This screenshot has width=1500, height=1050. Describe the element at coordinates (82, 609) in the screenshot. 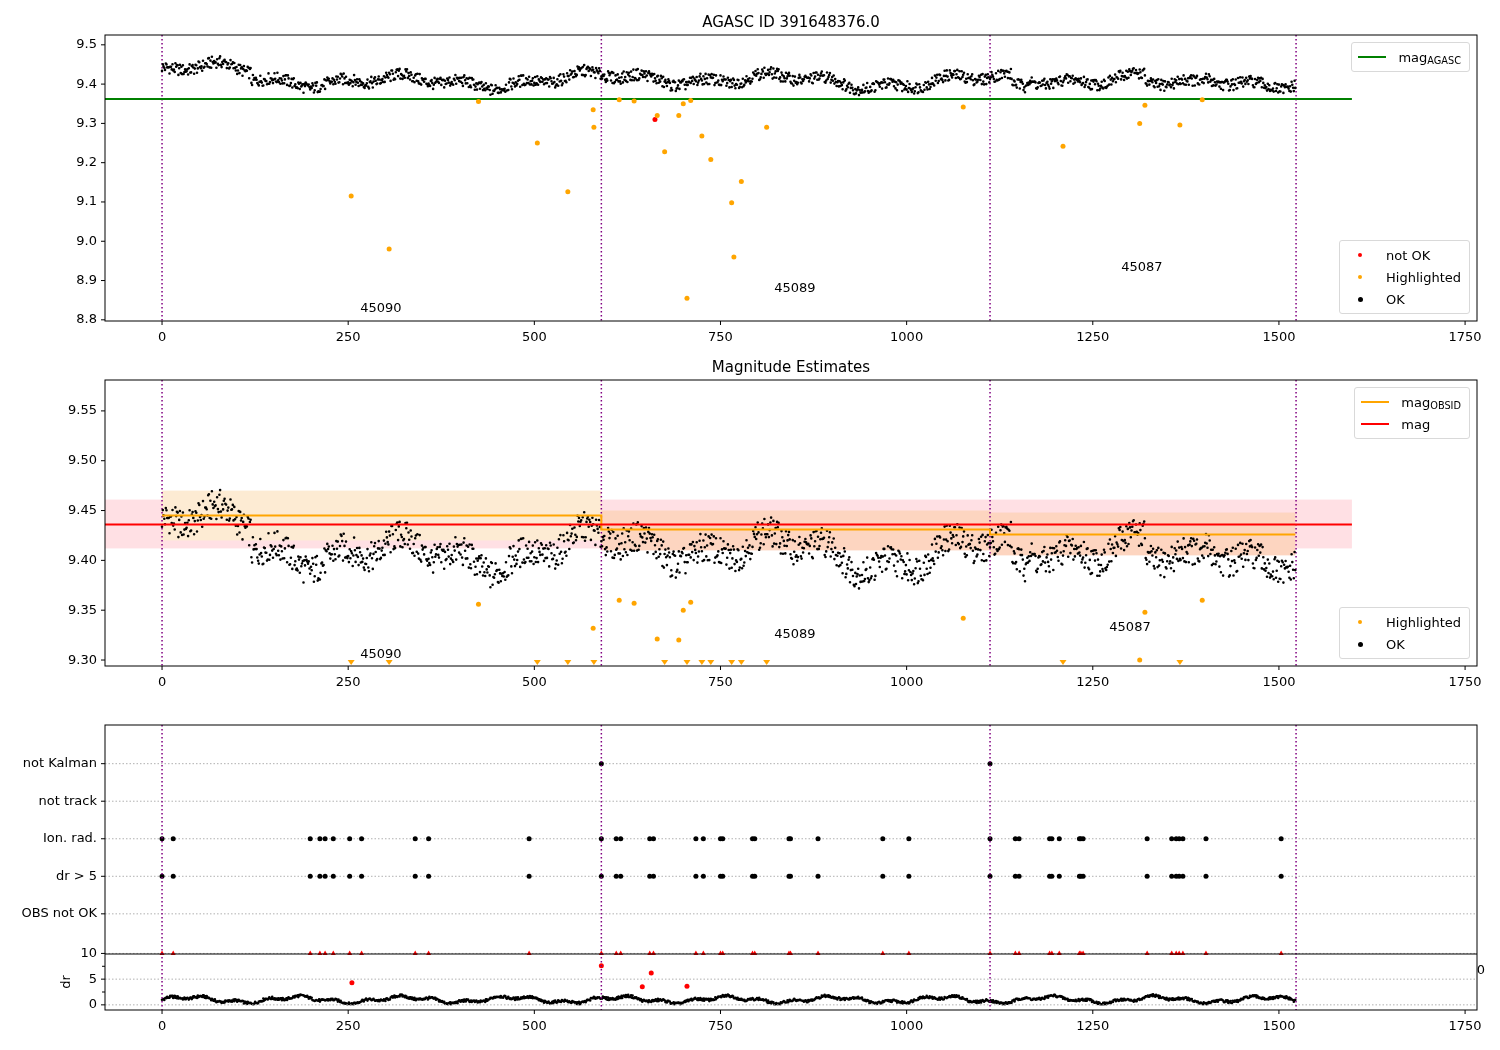

I see `tick-label: 9.35` at that location.